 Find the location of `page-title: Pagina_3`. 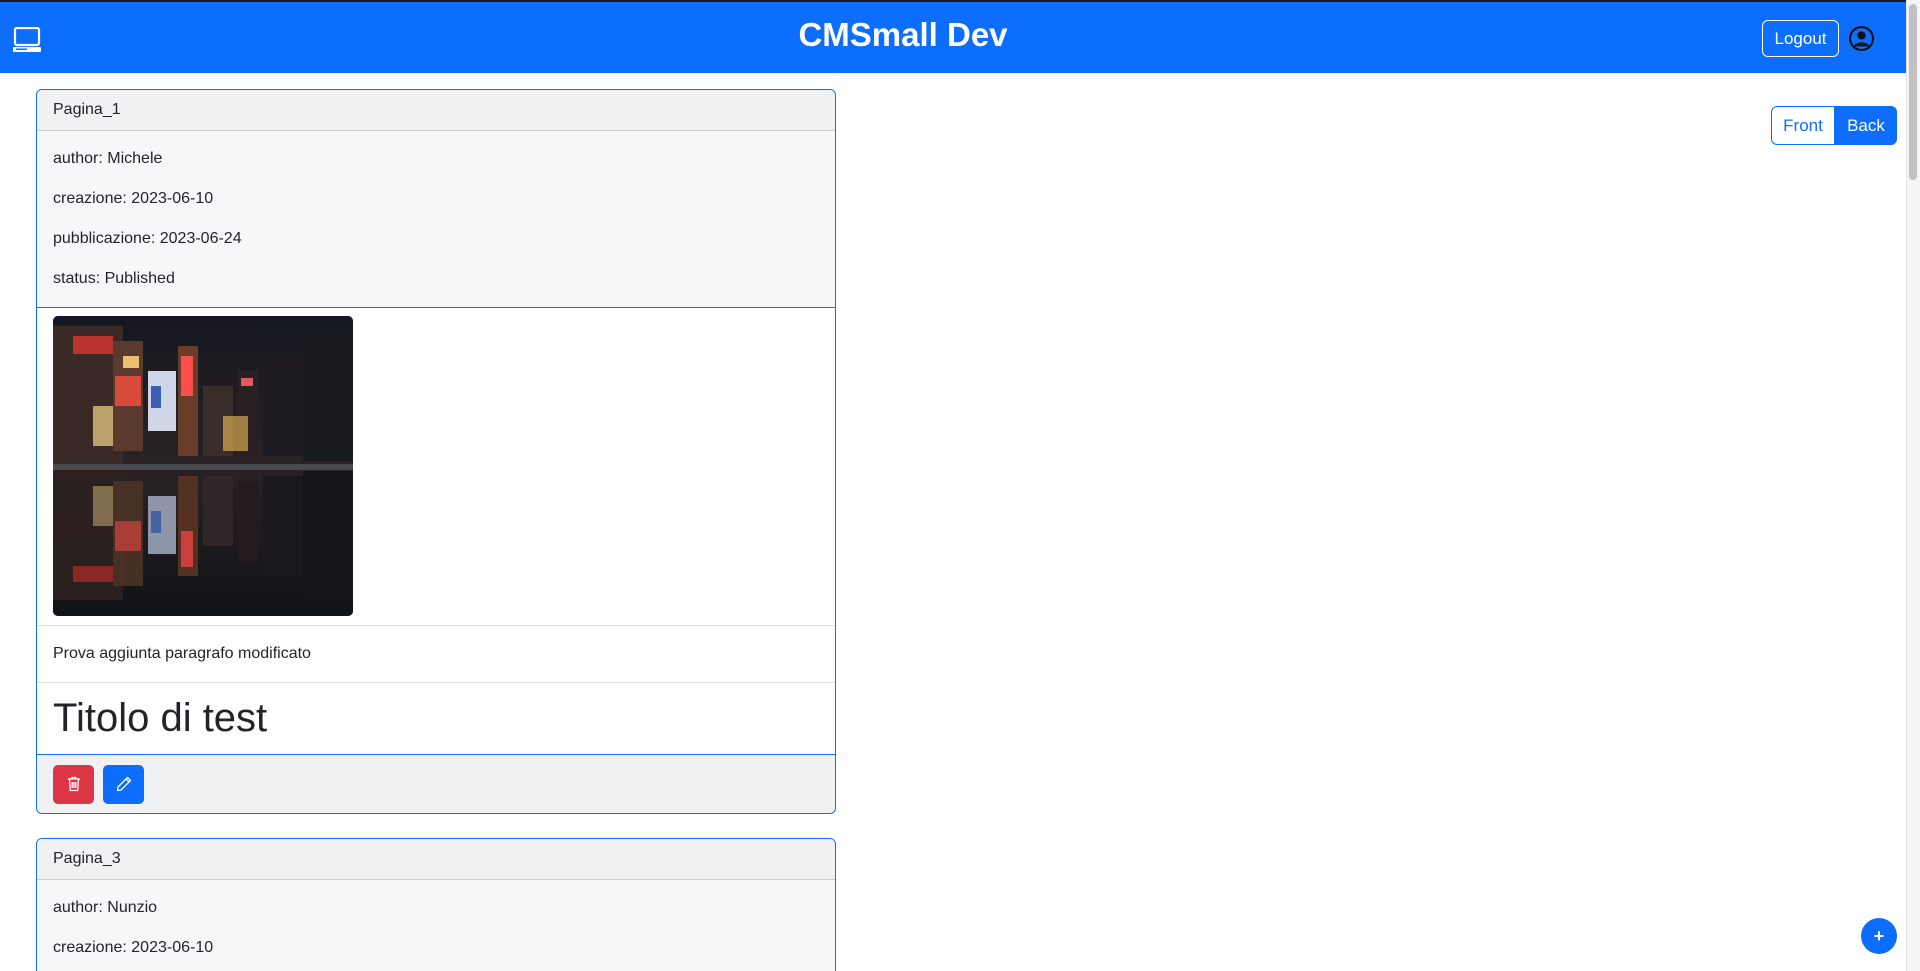

page-title: Pagina_3 is located at coordinates (436, 859).